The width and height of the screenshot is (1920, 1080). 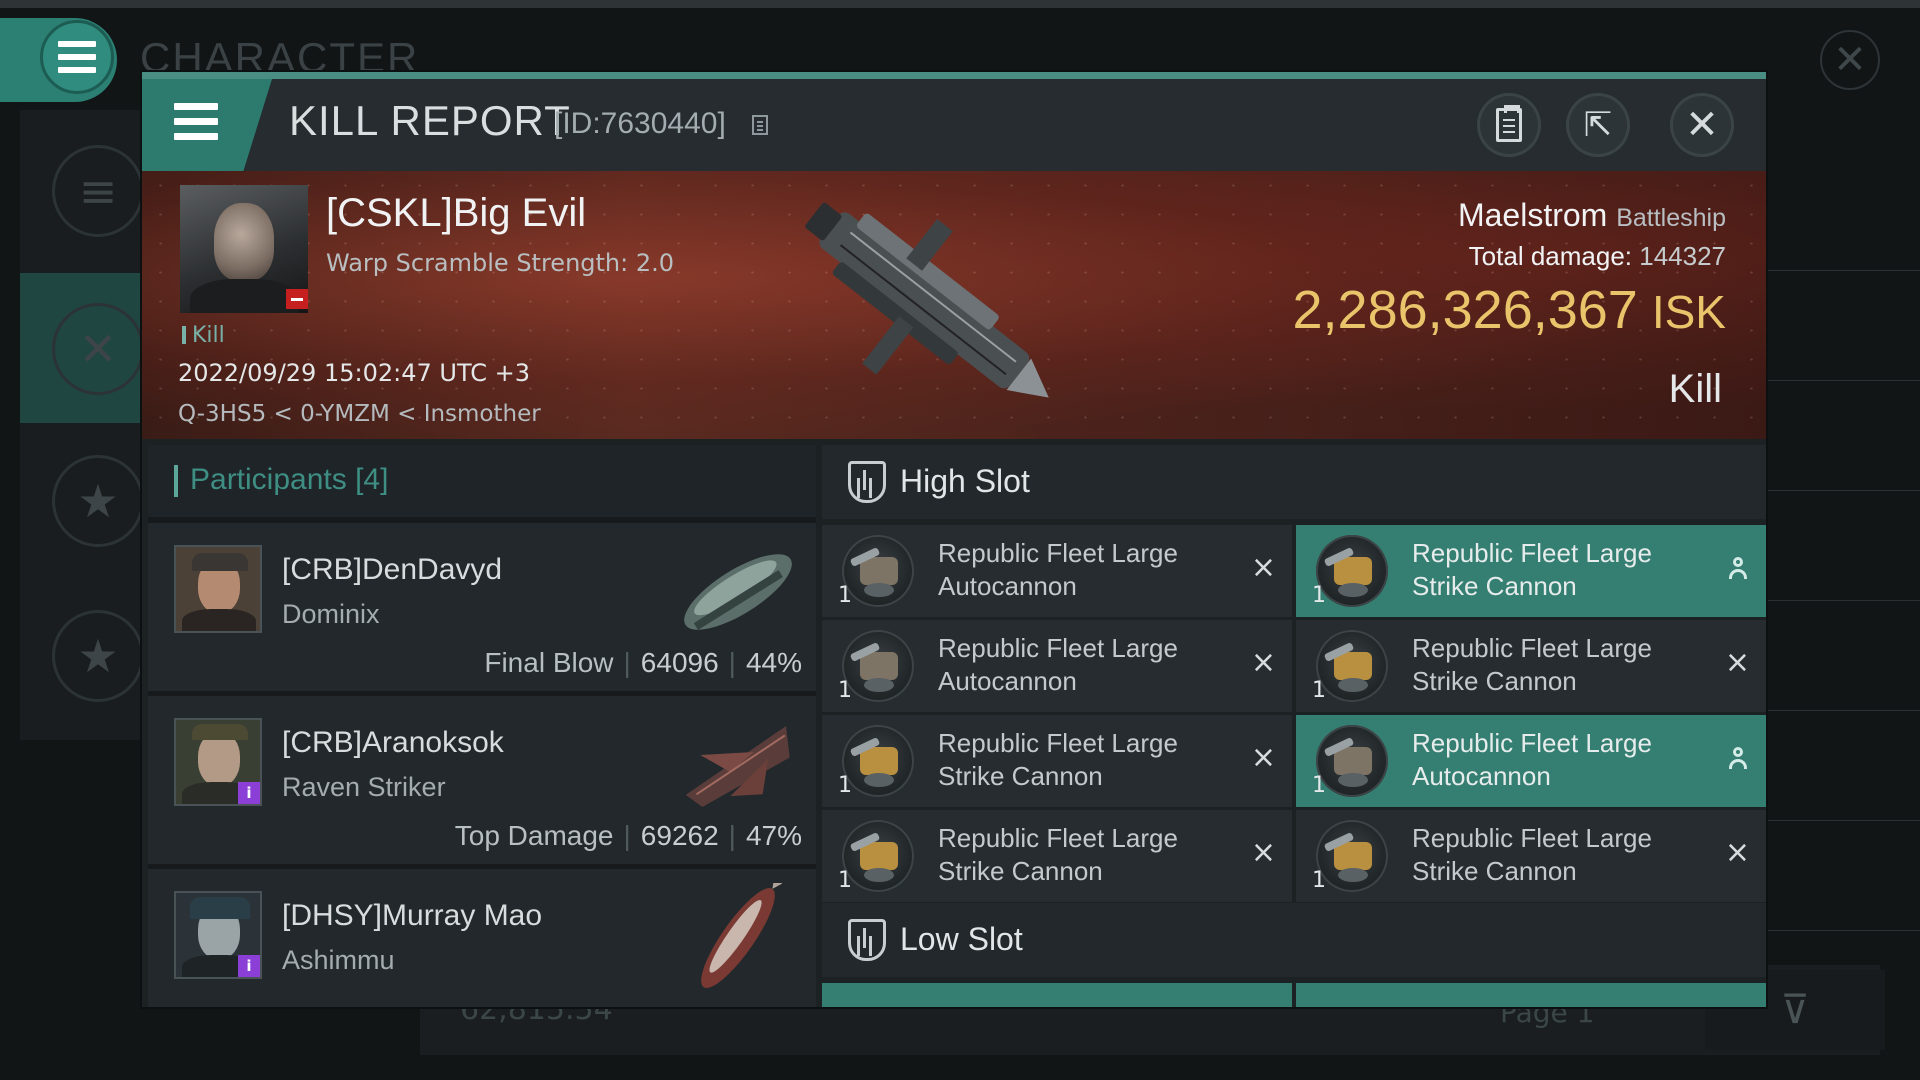 What do you see at coordinates (393, 743) in the screenshot?
I see `participant-name: [CRB]Aranoksok` at bounding box center [393, 743].